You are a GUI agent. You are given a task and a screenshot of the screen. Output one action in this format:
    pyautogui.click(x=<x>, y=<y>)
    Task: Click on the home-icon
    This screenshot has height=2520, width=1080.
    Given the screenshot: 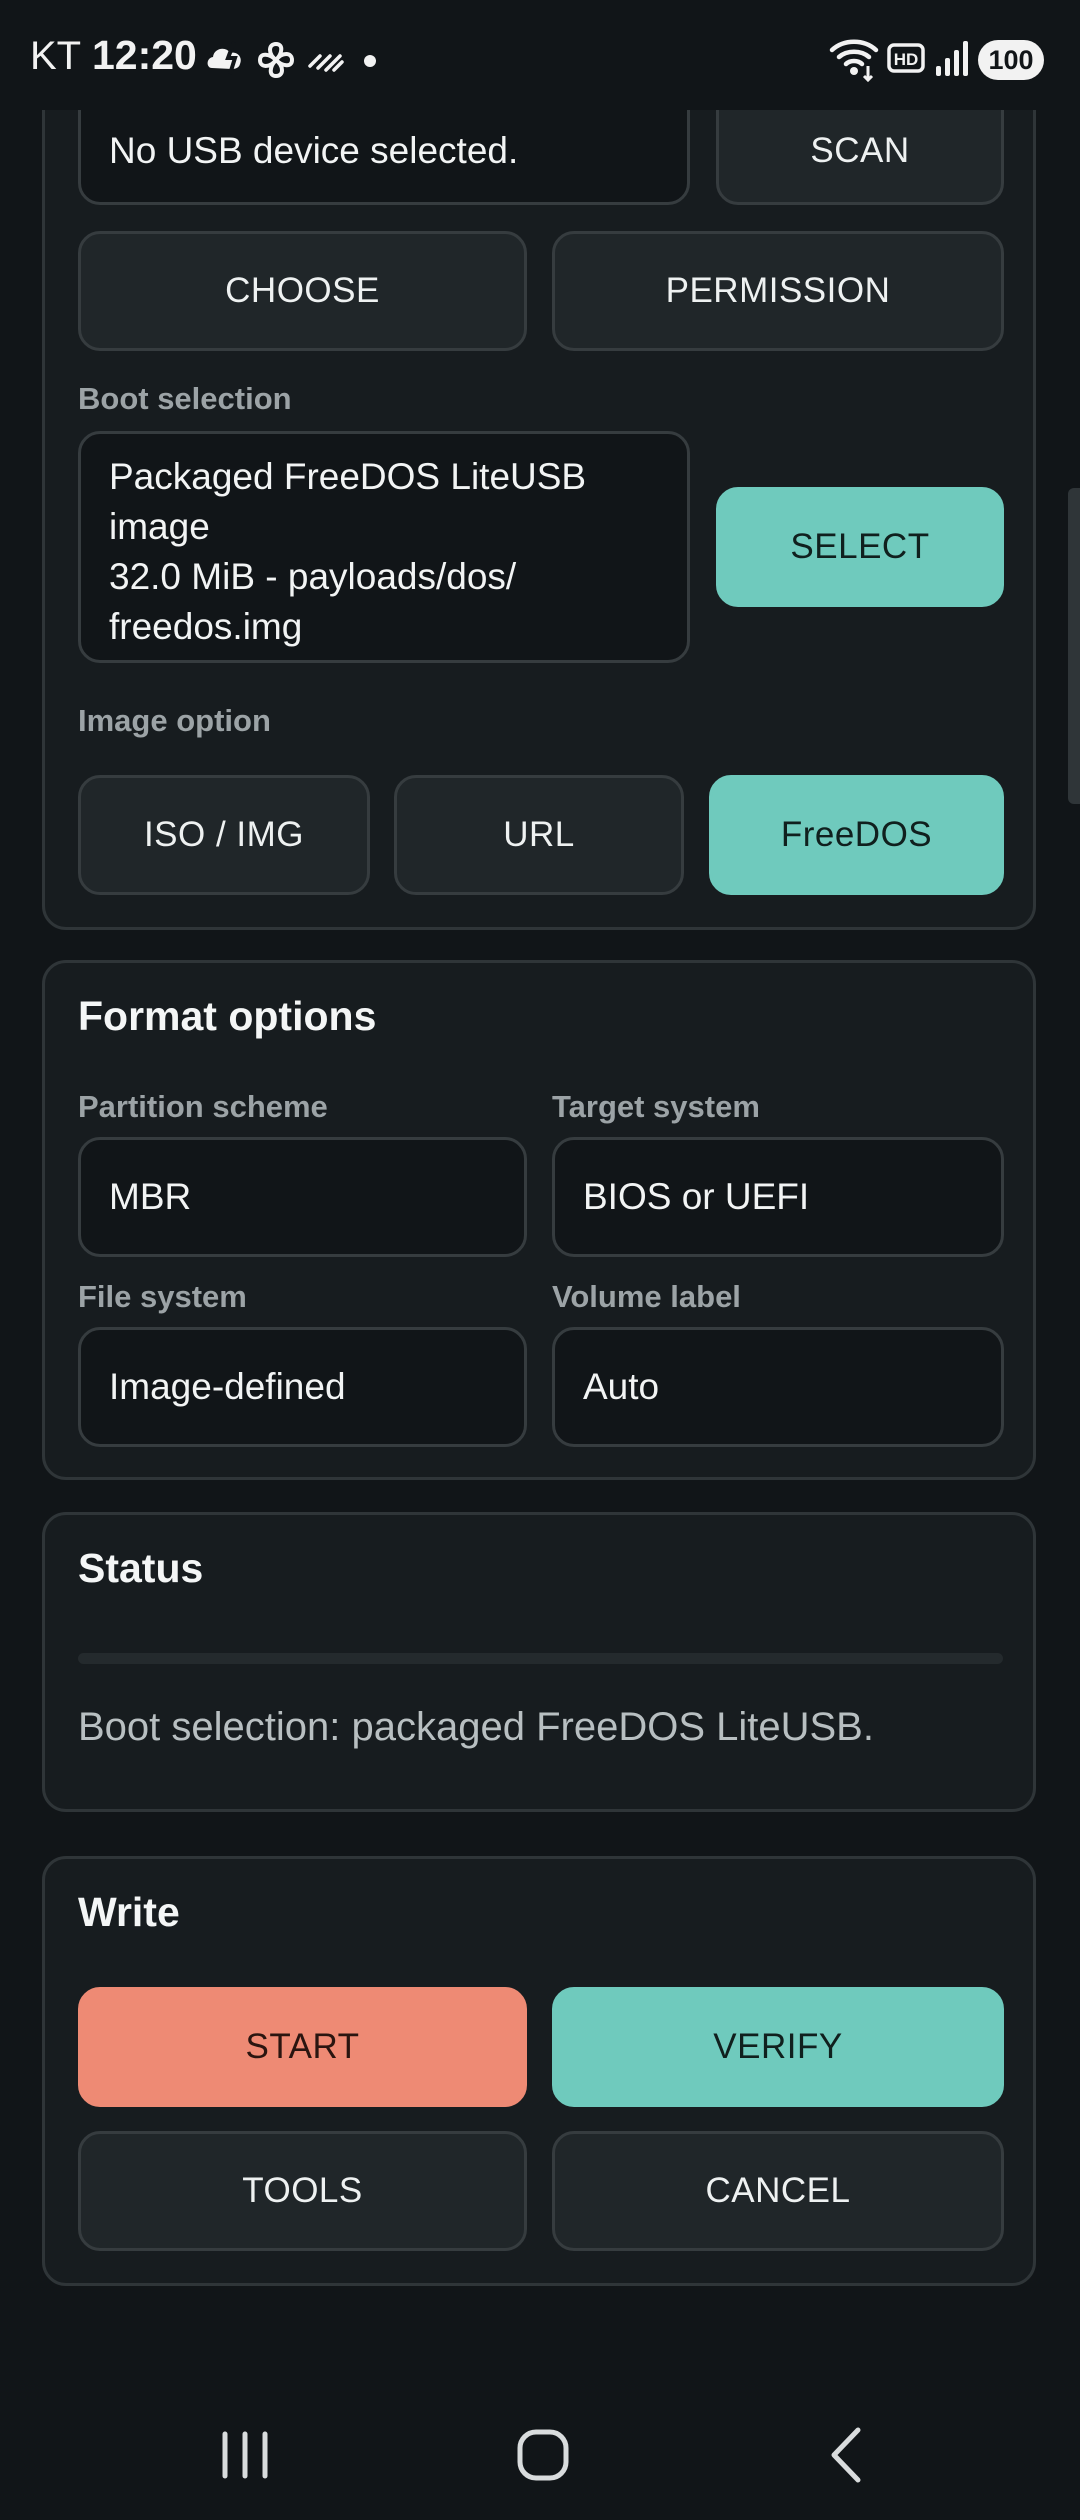 What is the action you would take?
    pyautogui.click(x=543, y=2455)
    